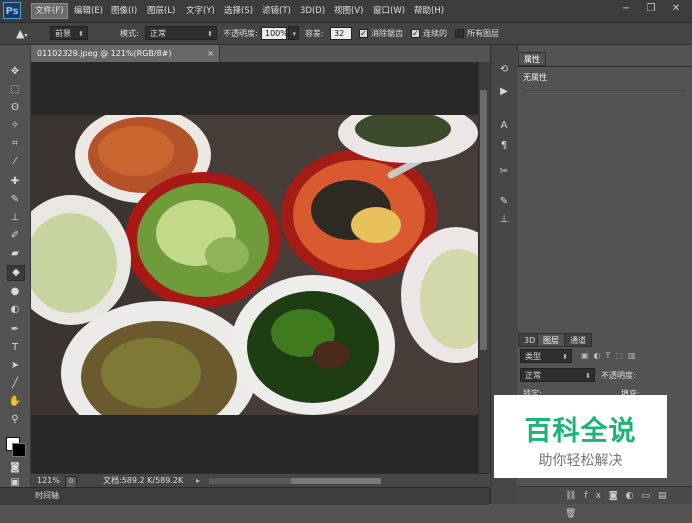  Describe the element at coordinates (143, 480) in the screenshot. I see `document-info: 文档:589.2 K/589.2K` at that location.